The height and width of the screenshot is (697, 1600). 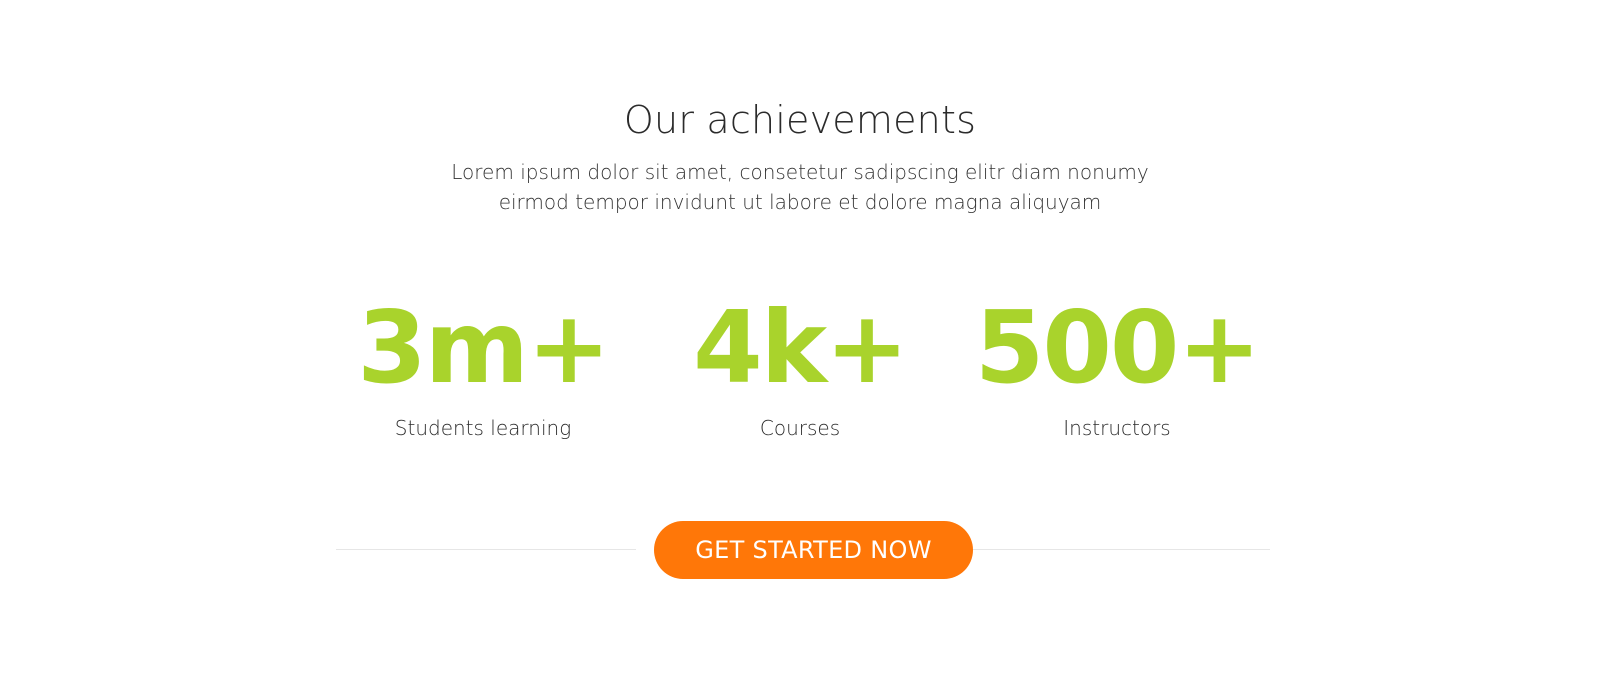 What do you see at coordinates (484, 347) in the screenshot?
I see `stat-value: 3m+` at bounding box center [484, 347].